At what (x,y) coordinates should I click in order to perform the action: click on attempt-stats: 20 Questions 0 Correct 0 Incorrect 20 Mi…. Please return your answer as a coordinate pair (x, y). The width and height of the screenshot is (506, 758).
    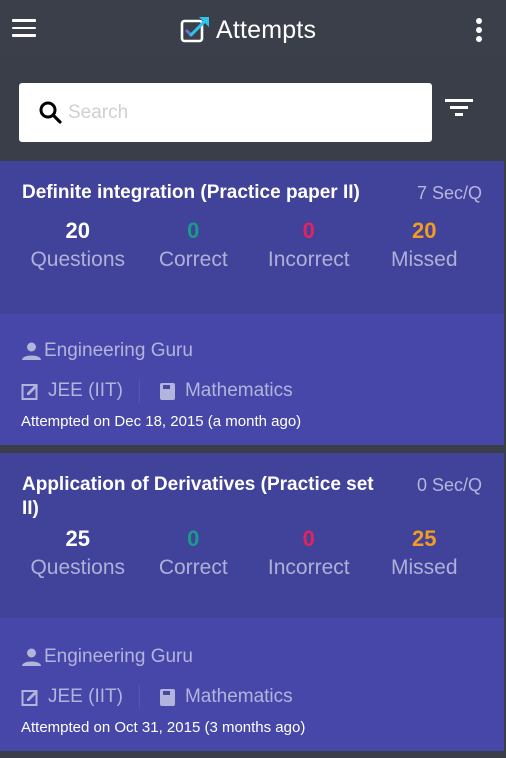
    Looking at the image, I should click on (252, 246).